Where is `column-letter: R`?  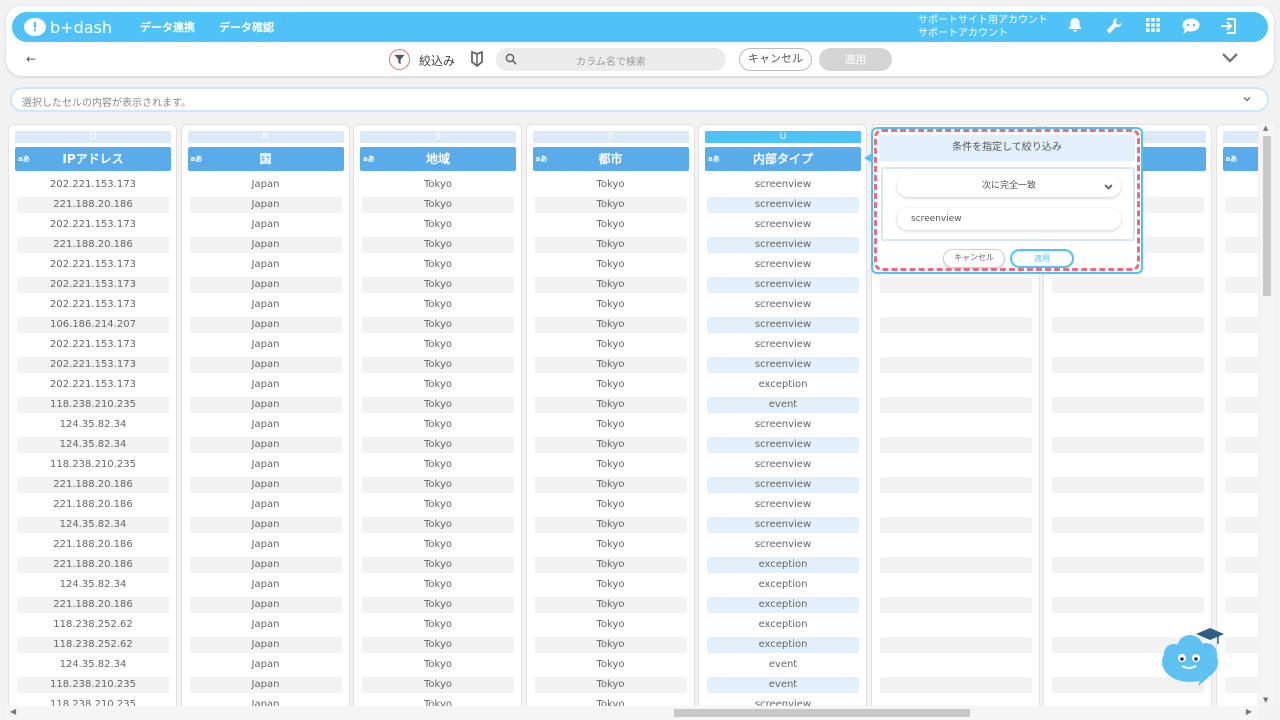 column-letter: R is located at coordinates (265, 137).